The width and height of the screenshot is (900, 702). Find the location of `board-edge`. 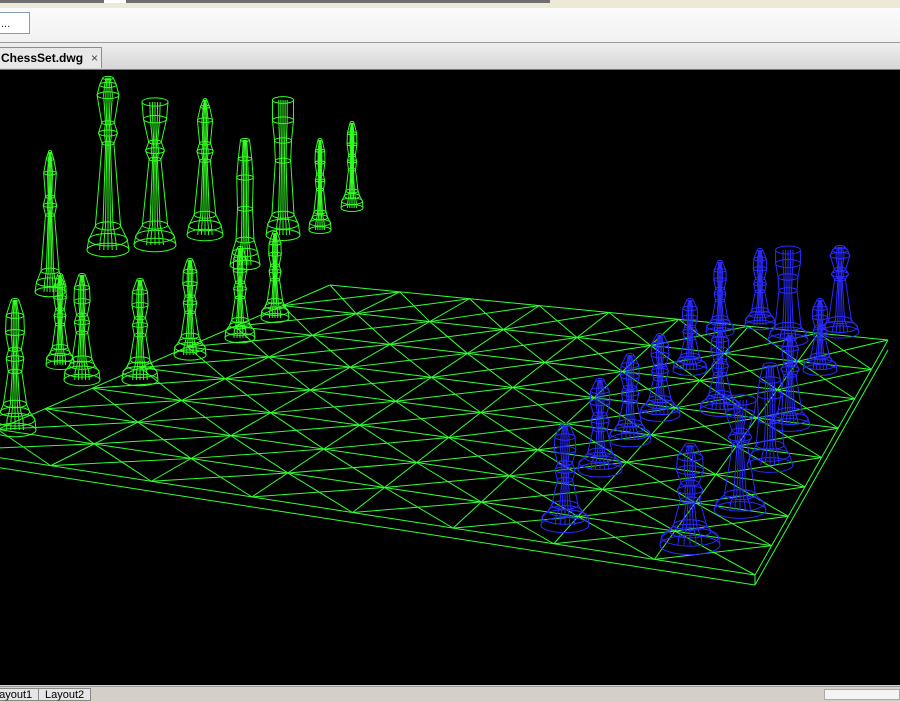

board-edge is located at coordinates (378, 526).